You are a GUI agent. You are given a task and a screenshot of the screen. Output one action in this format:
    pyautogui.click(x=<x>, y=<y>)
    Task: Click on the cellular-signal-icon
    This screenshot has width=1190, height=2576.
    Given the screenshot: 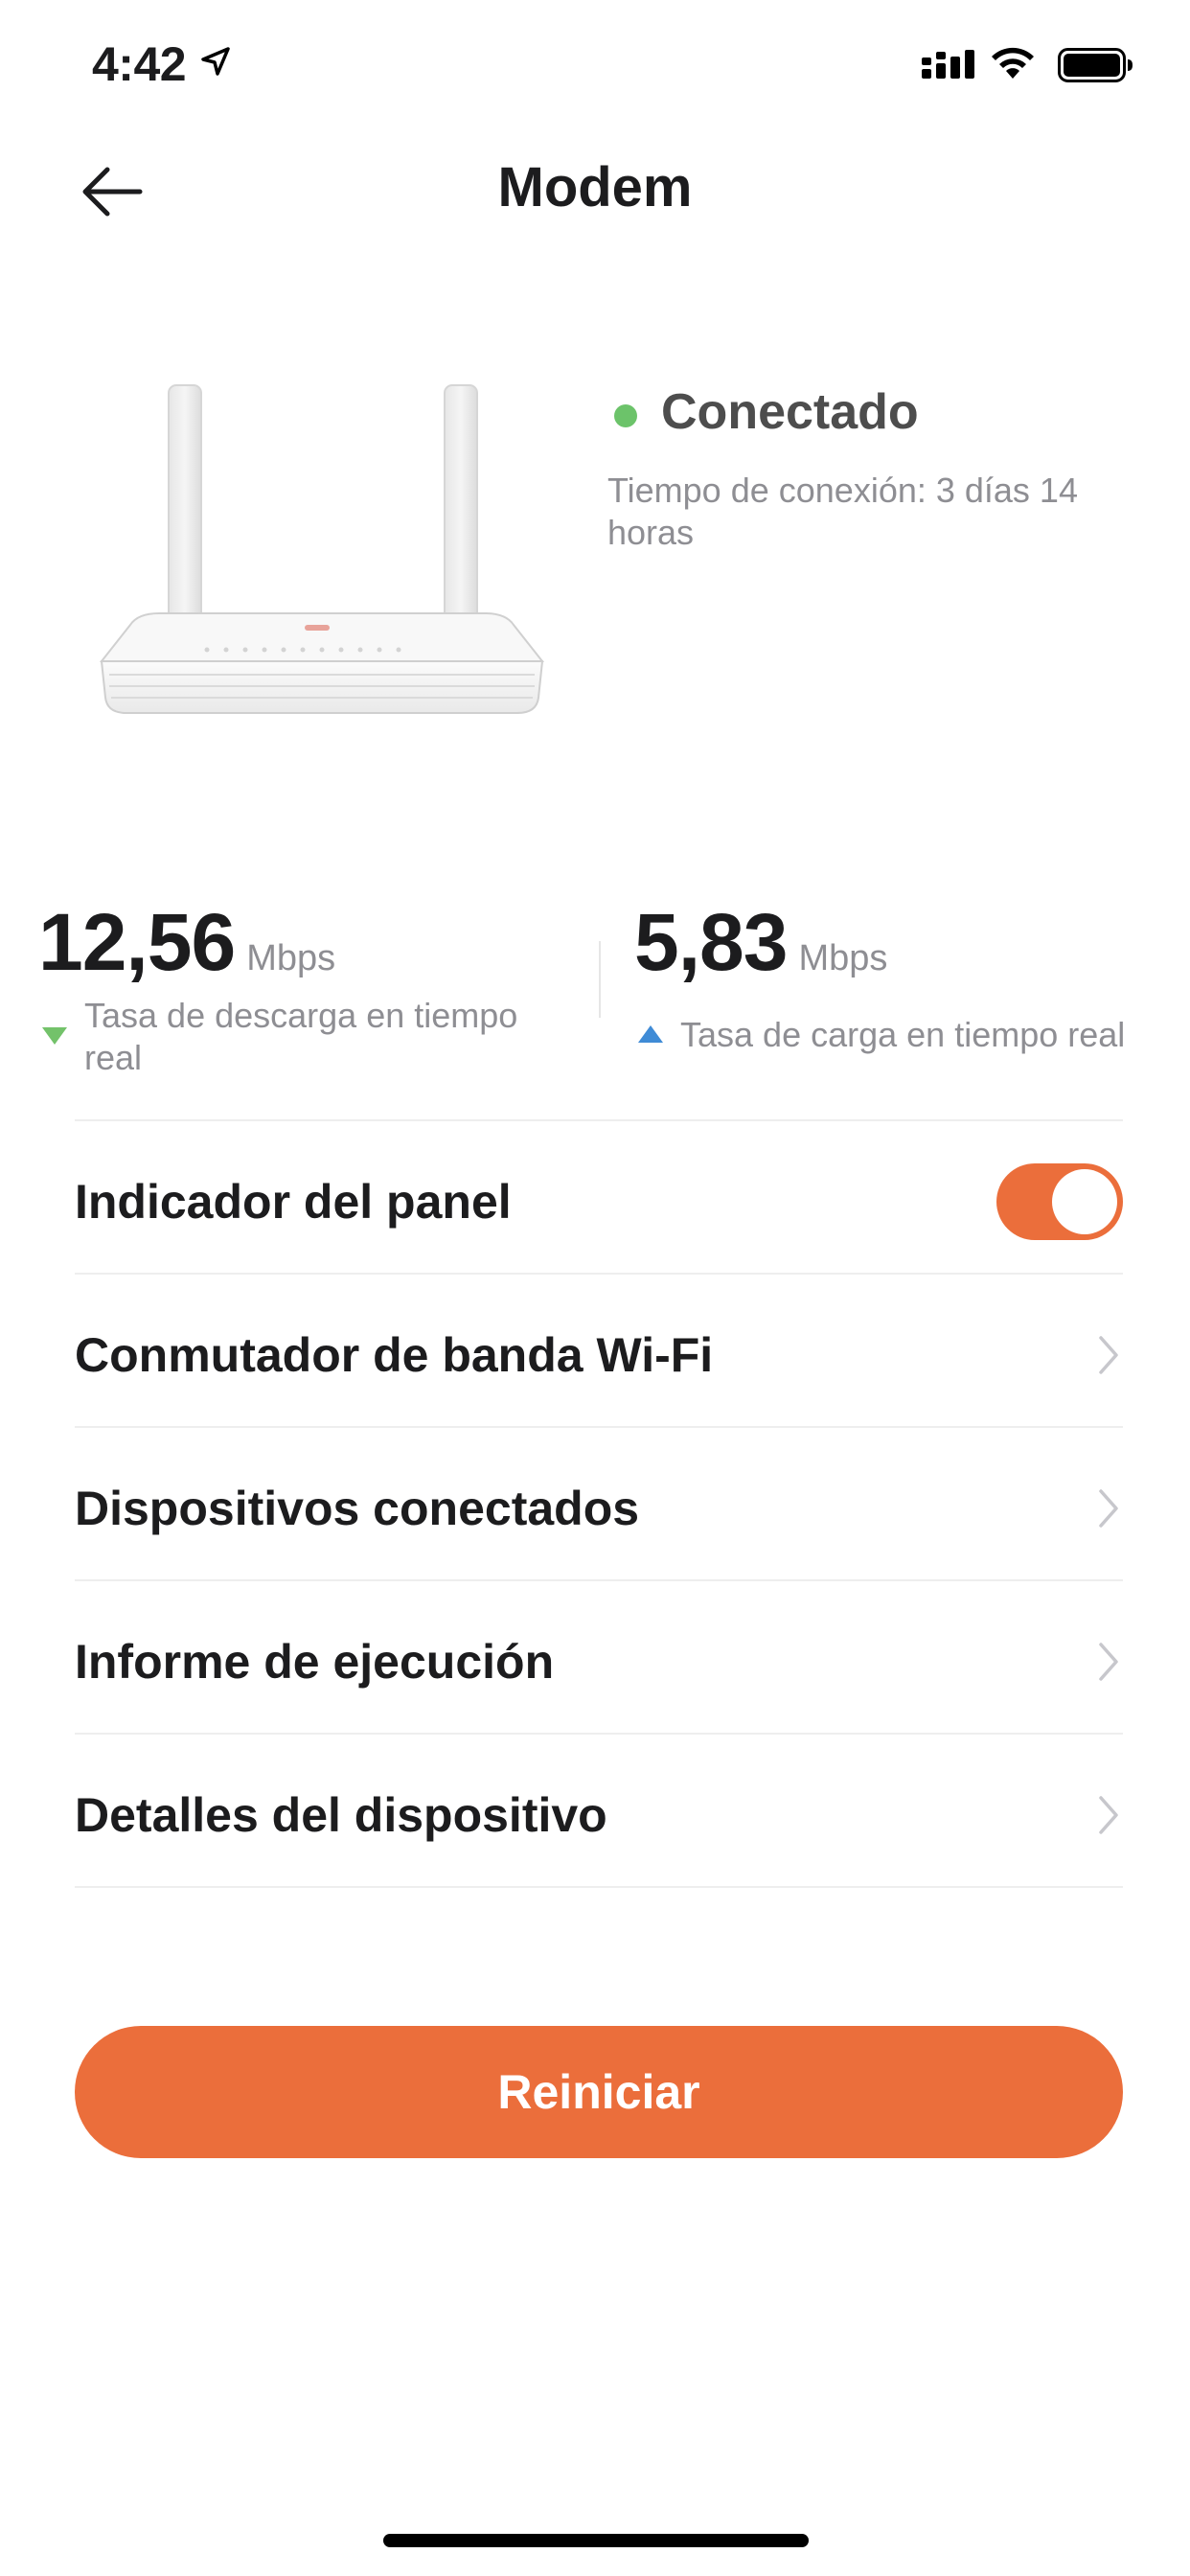 What is the action you would take?
    pyautogui.click(x=948, y=64)
    